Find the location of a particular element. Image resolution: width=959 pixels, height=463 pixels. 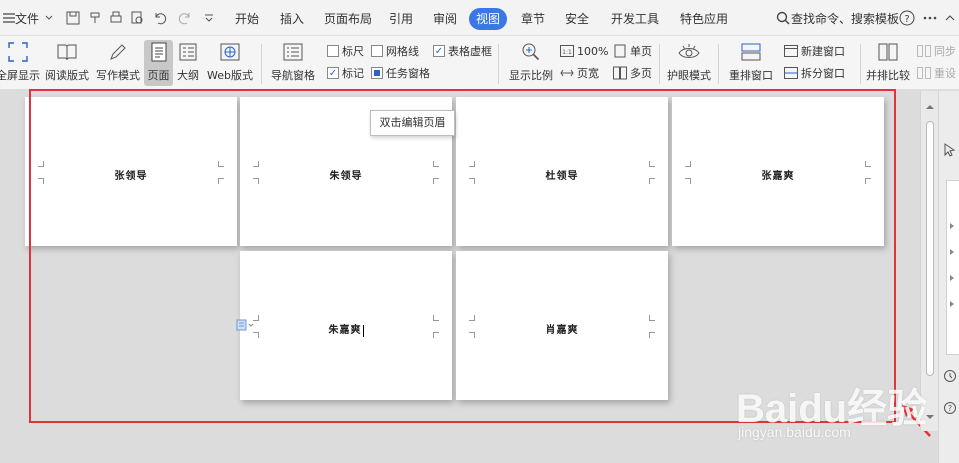

reset-icon is located at coordinates (924, 73).